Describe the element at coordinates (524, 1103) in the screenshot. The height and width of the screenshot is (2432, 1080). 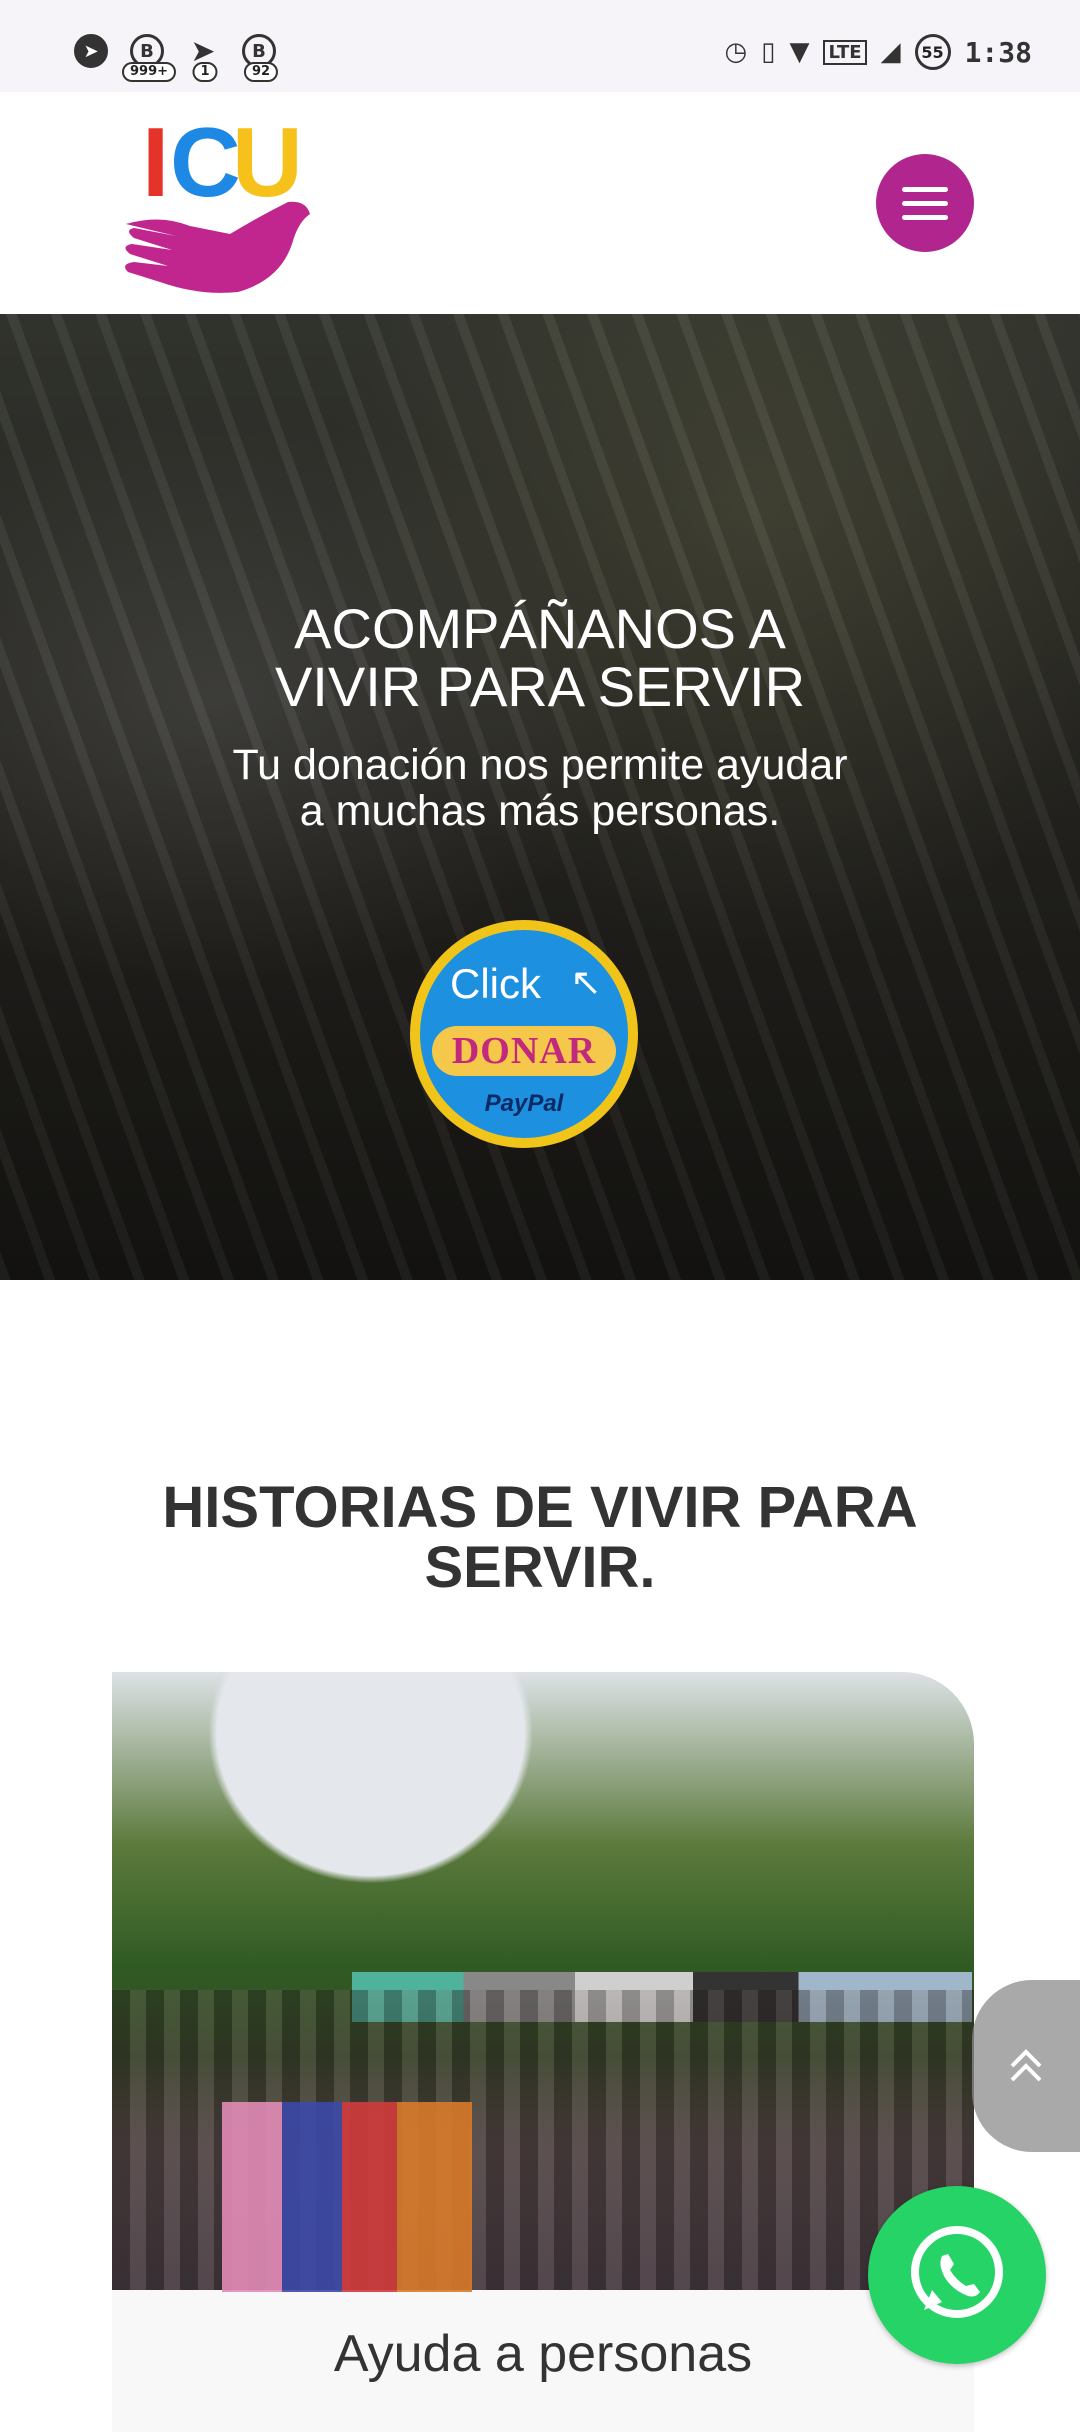
I see `paypal-label: PayPal` at that location.